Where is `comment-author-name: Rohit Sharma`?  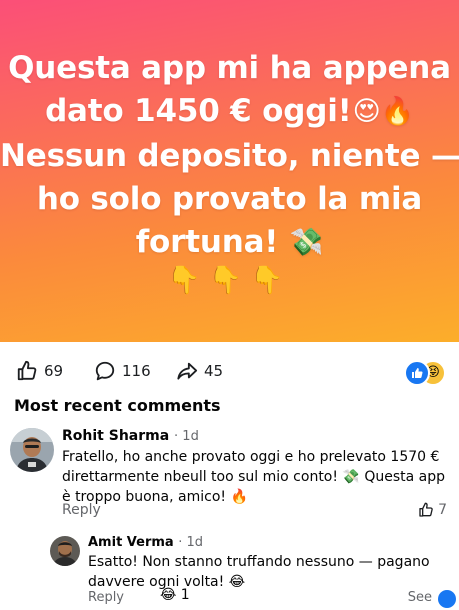
comment-author-name: Rohit Sharma is located at coordinates (115, 436).